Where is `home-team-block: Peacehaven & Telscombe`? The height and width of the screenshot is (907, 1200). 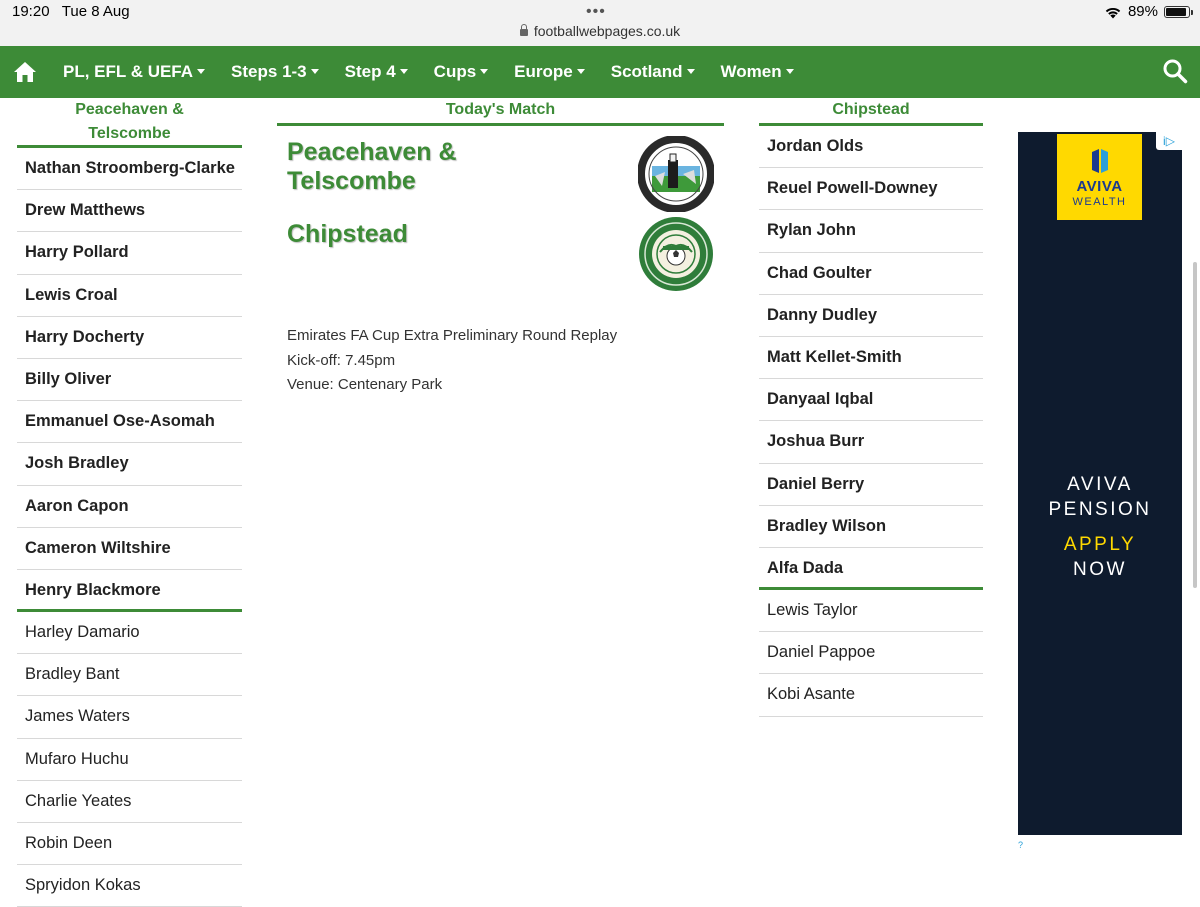 home-team-block: Peacehaven & Telscombe is located at coordinates (500, 171).